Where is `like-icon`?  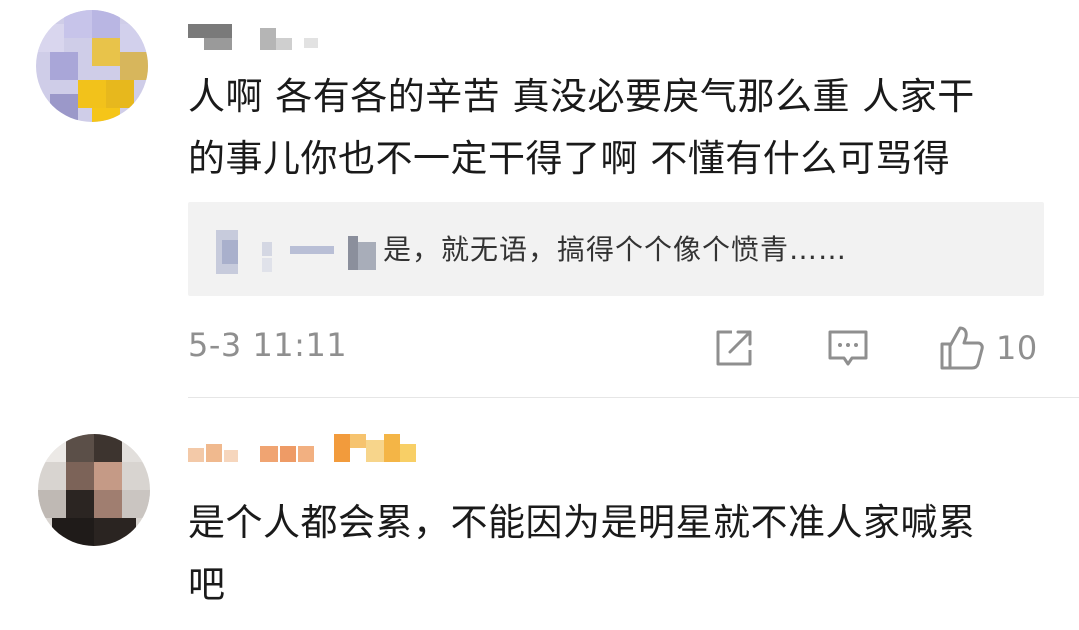 like-icon is located at coordinates (962, 348).